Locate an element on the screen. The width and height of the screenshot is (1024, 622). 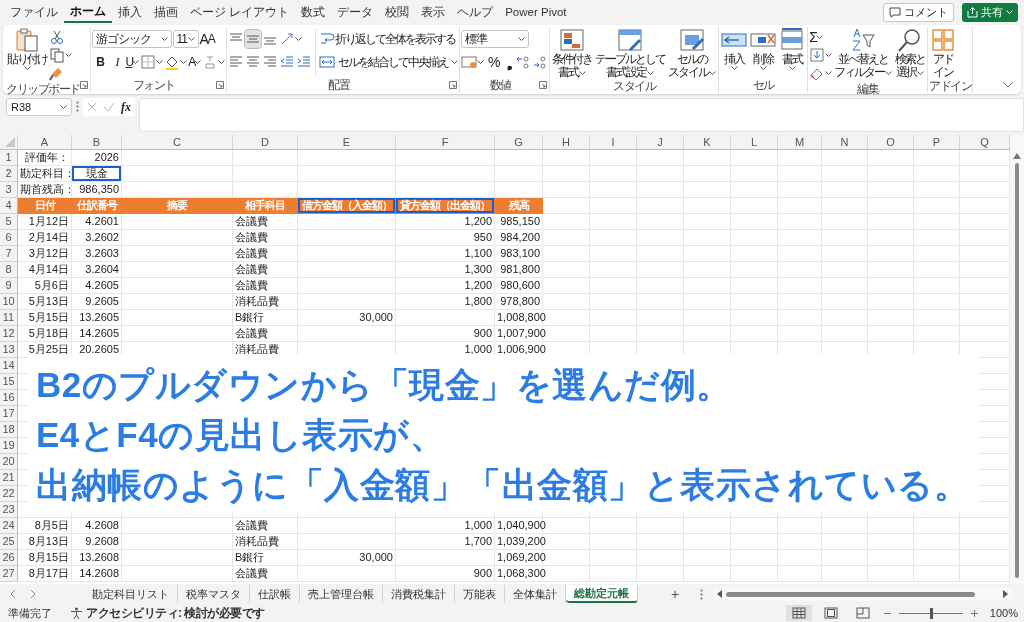
column-header: C is located at coordinates (177, 142).